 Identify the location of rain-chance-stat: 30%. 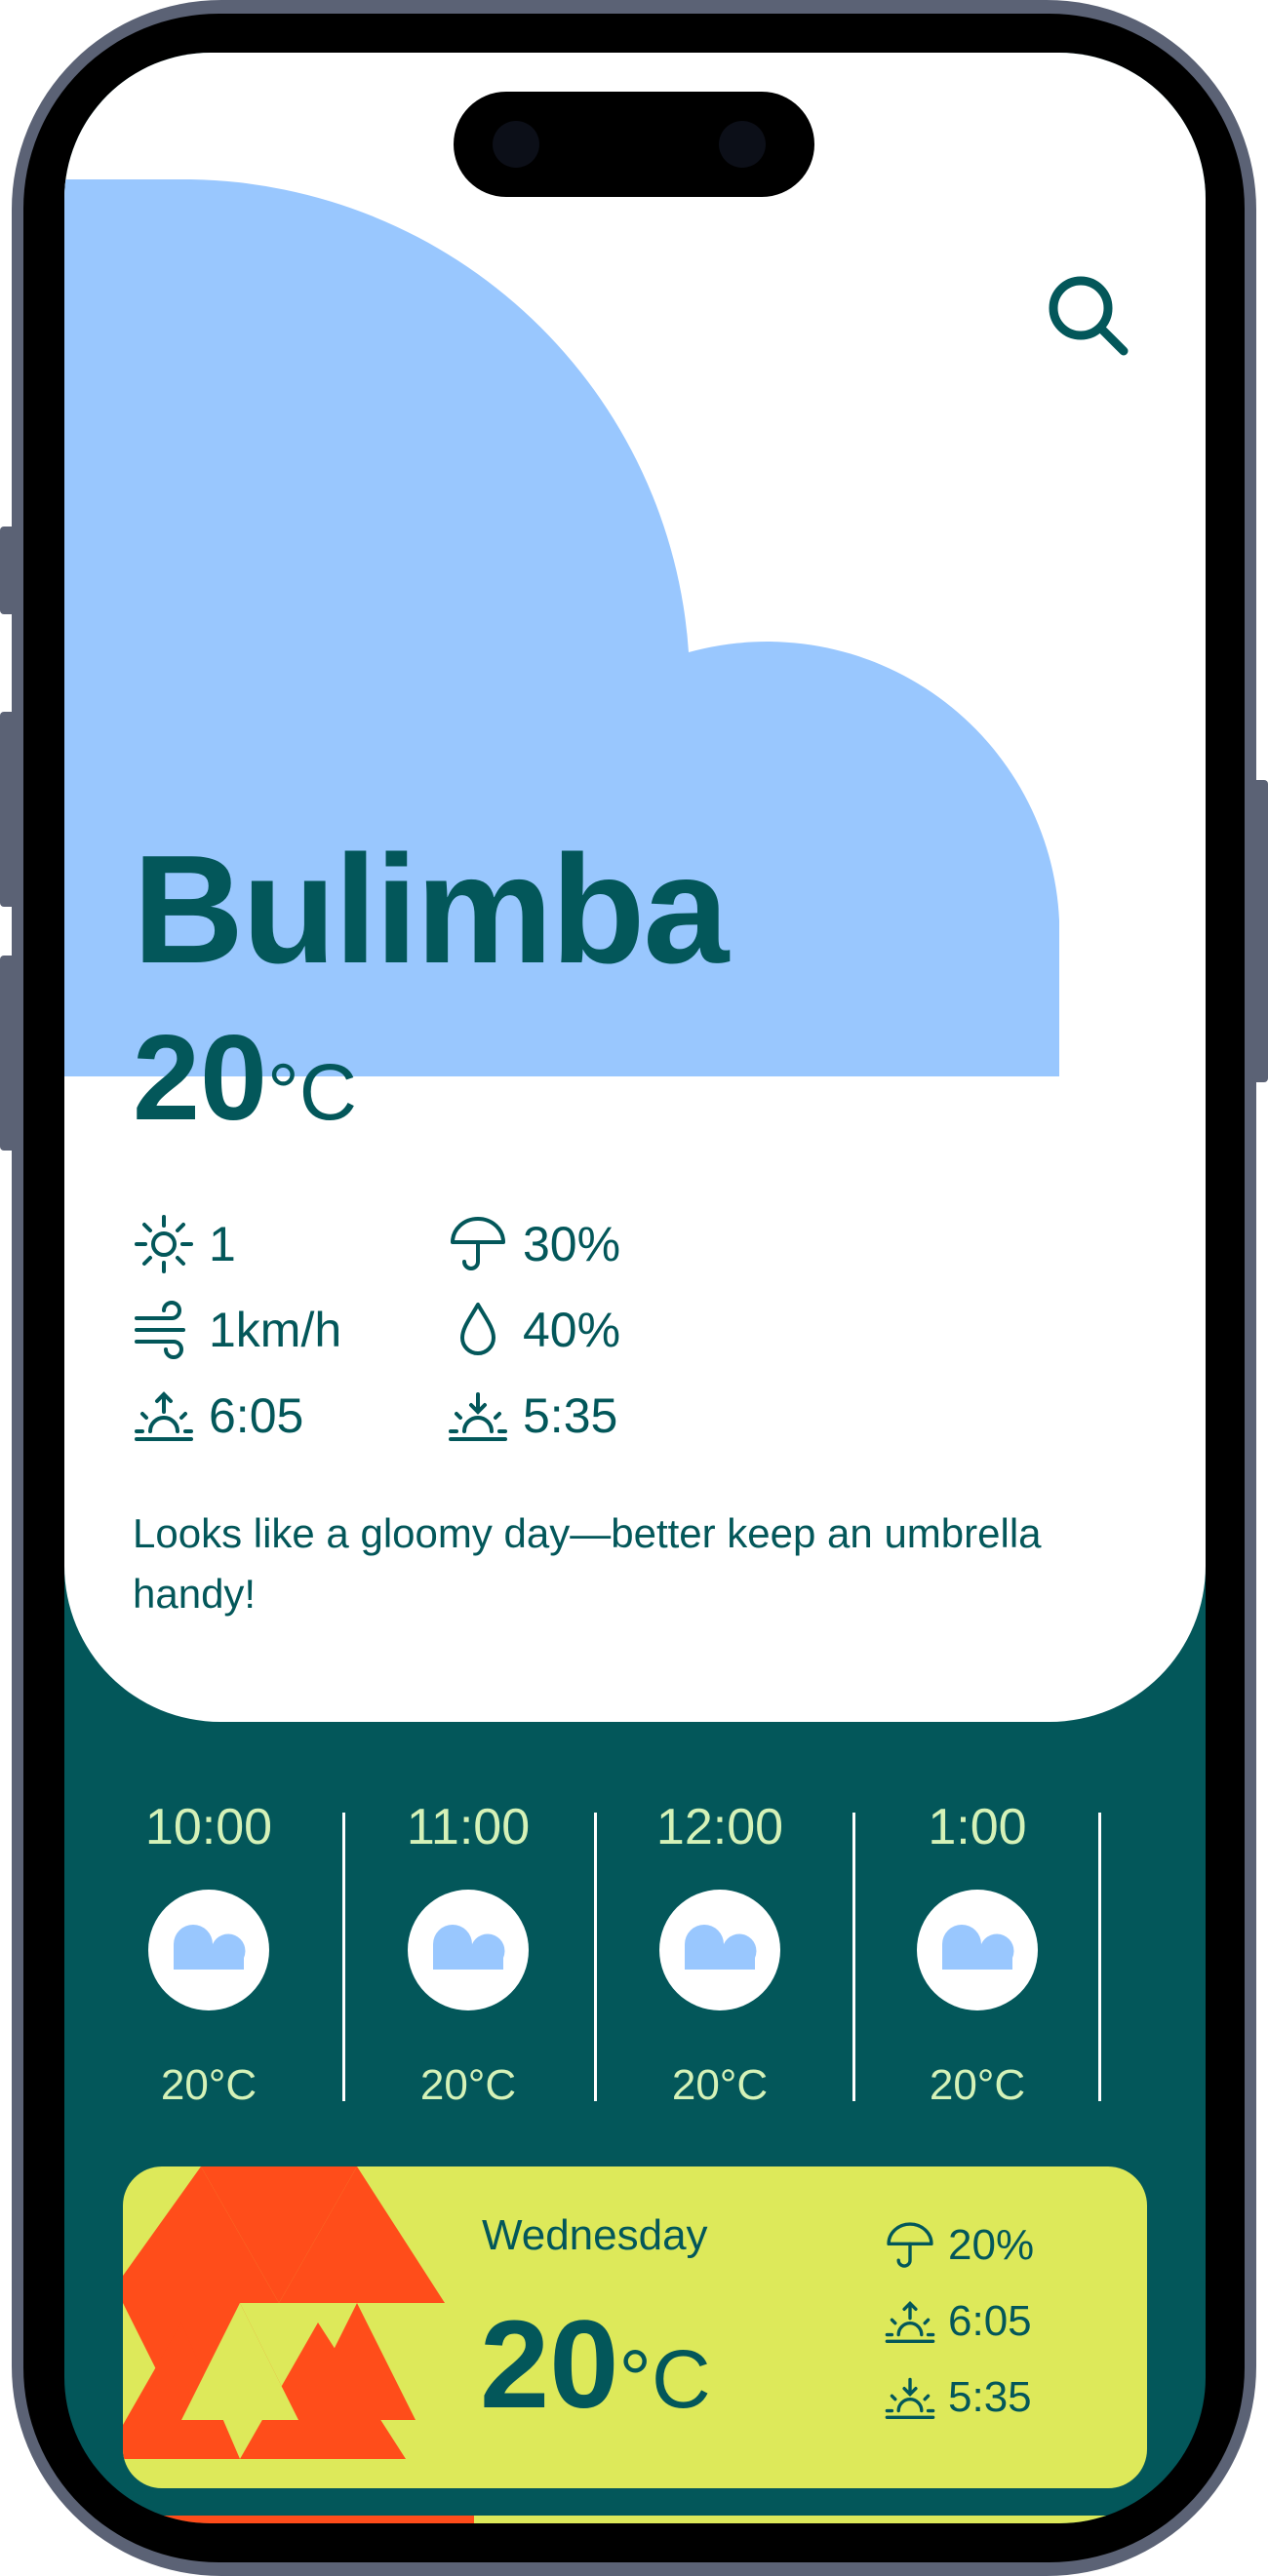
(534, 1244).